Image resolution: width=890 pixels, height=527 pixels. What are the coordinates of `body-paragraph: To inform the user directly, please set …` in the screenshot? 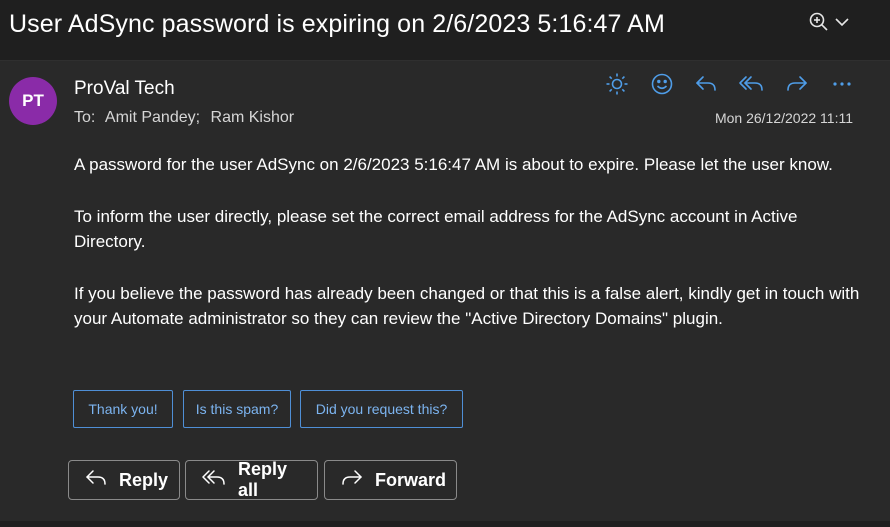 It's located at (436, 229).